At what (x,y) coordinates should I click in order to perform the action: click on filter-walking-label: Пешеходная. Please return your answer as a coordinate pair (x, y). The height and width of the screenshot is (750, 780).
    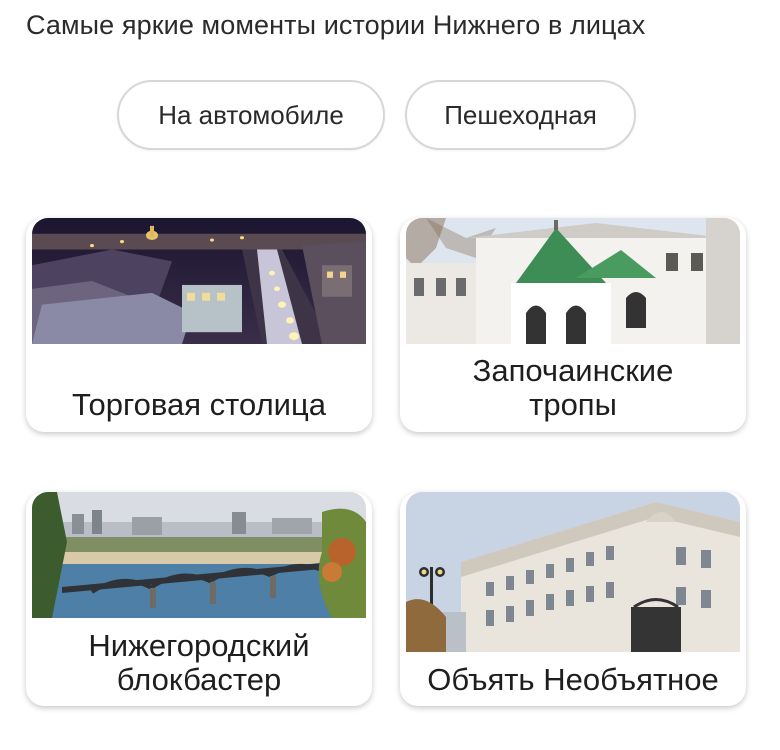
    Looking at the image, I should click on (520, 114).